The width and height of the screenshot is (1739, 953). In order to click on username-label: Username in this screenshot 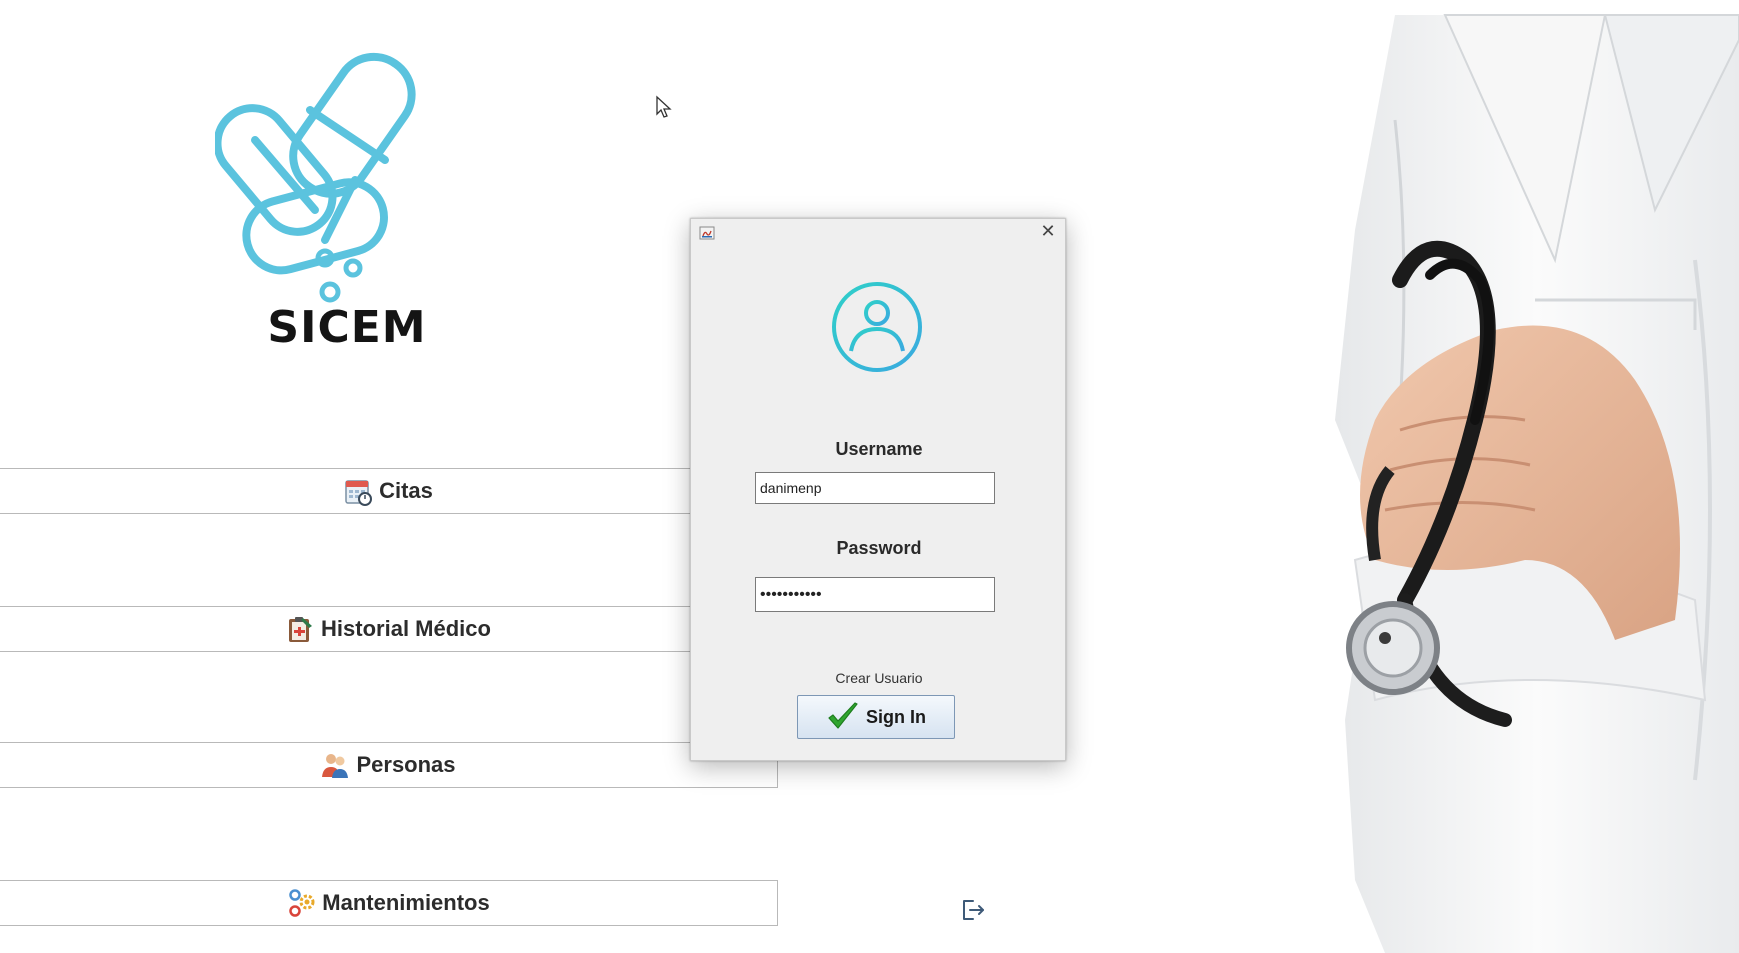, I will do `click(879, 449)`.